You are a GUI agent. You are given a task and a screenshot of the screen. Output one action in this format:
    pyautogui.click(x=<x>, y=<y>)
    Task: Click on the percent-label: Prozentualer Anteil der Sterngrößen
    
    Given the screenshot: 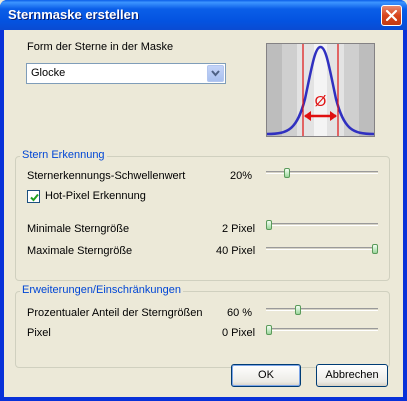 What is the action you would take?
    pyautogui.click(x=115, y=313)
    